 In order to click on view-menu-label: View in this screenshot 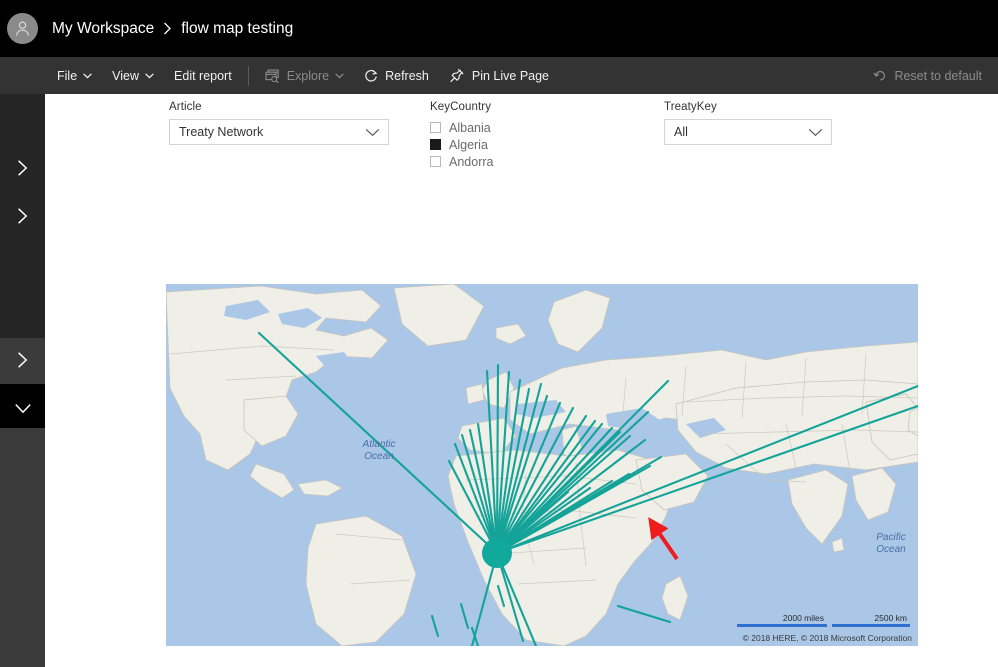, I will do `click(126, 75)`.